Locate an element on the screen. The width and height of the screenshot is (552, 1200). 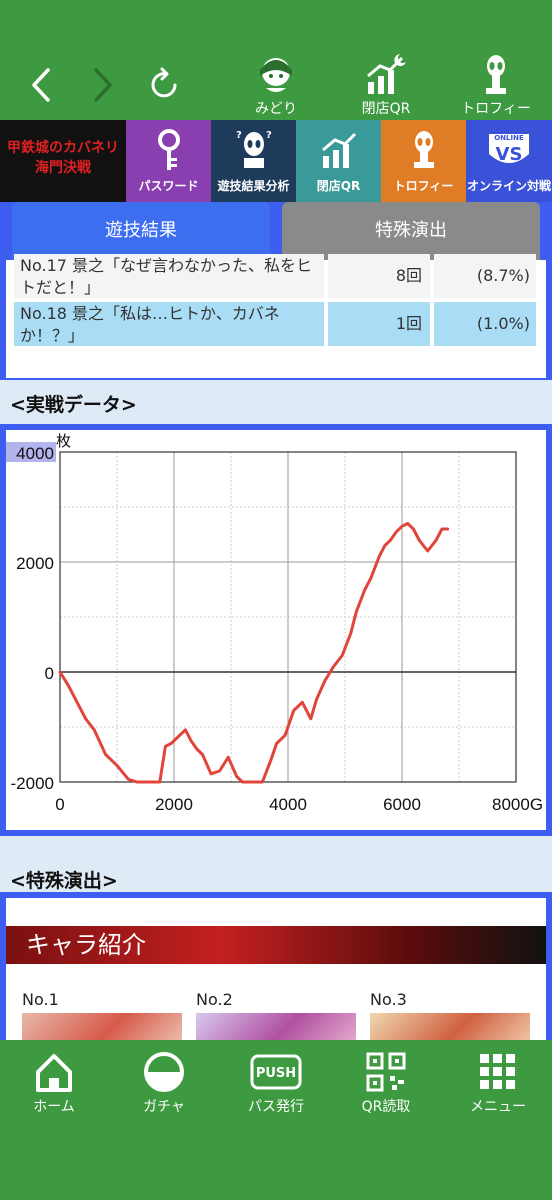
shortcut-closing-qr: 閉店QR is located at coordinates (338, 161).